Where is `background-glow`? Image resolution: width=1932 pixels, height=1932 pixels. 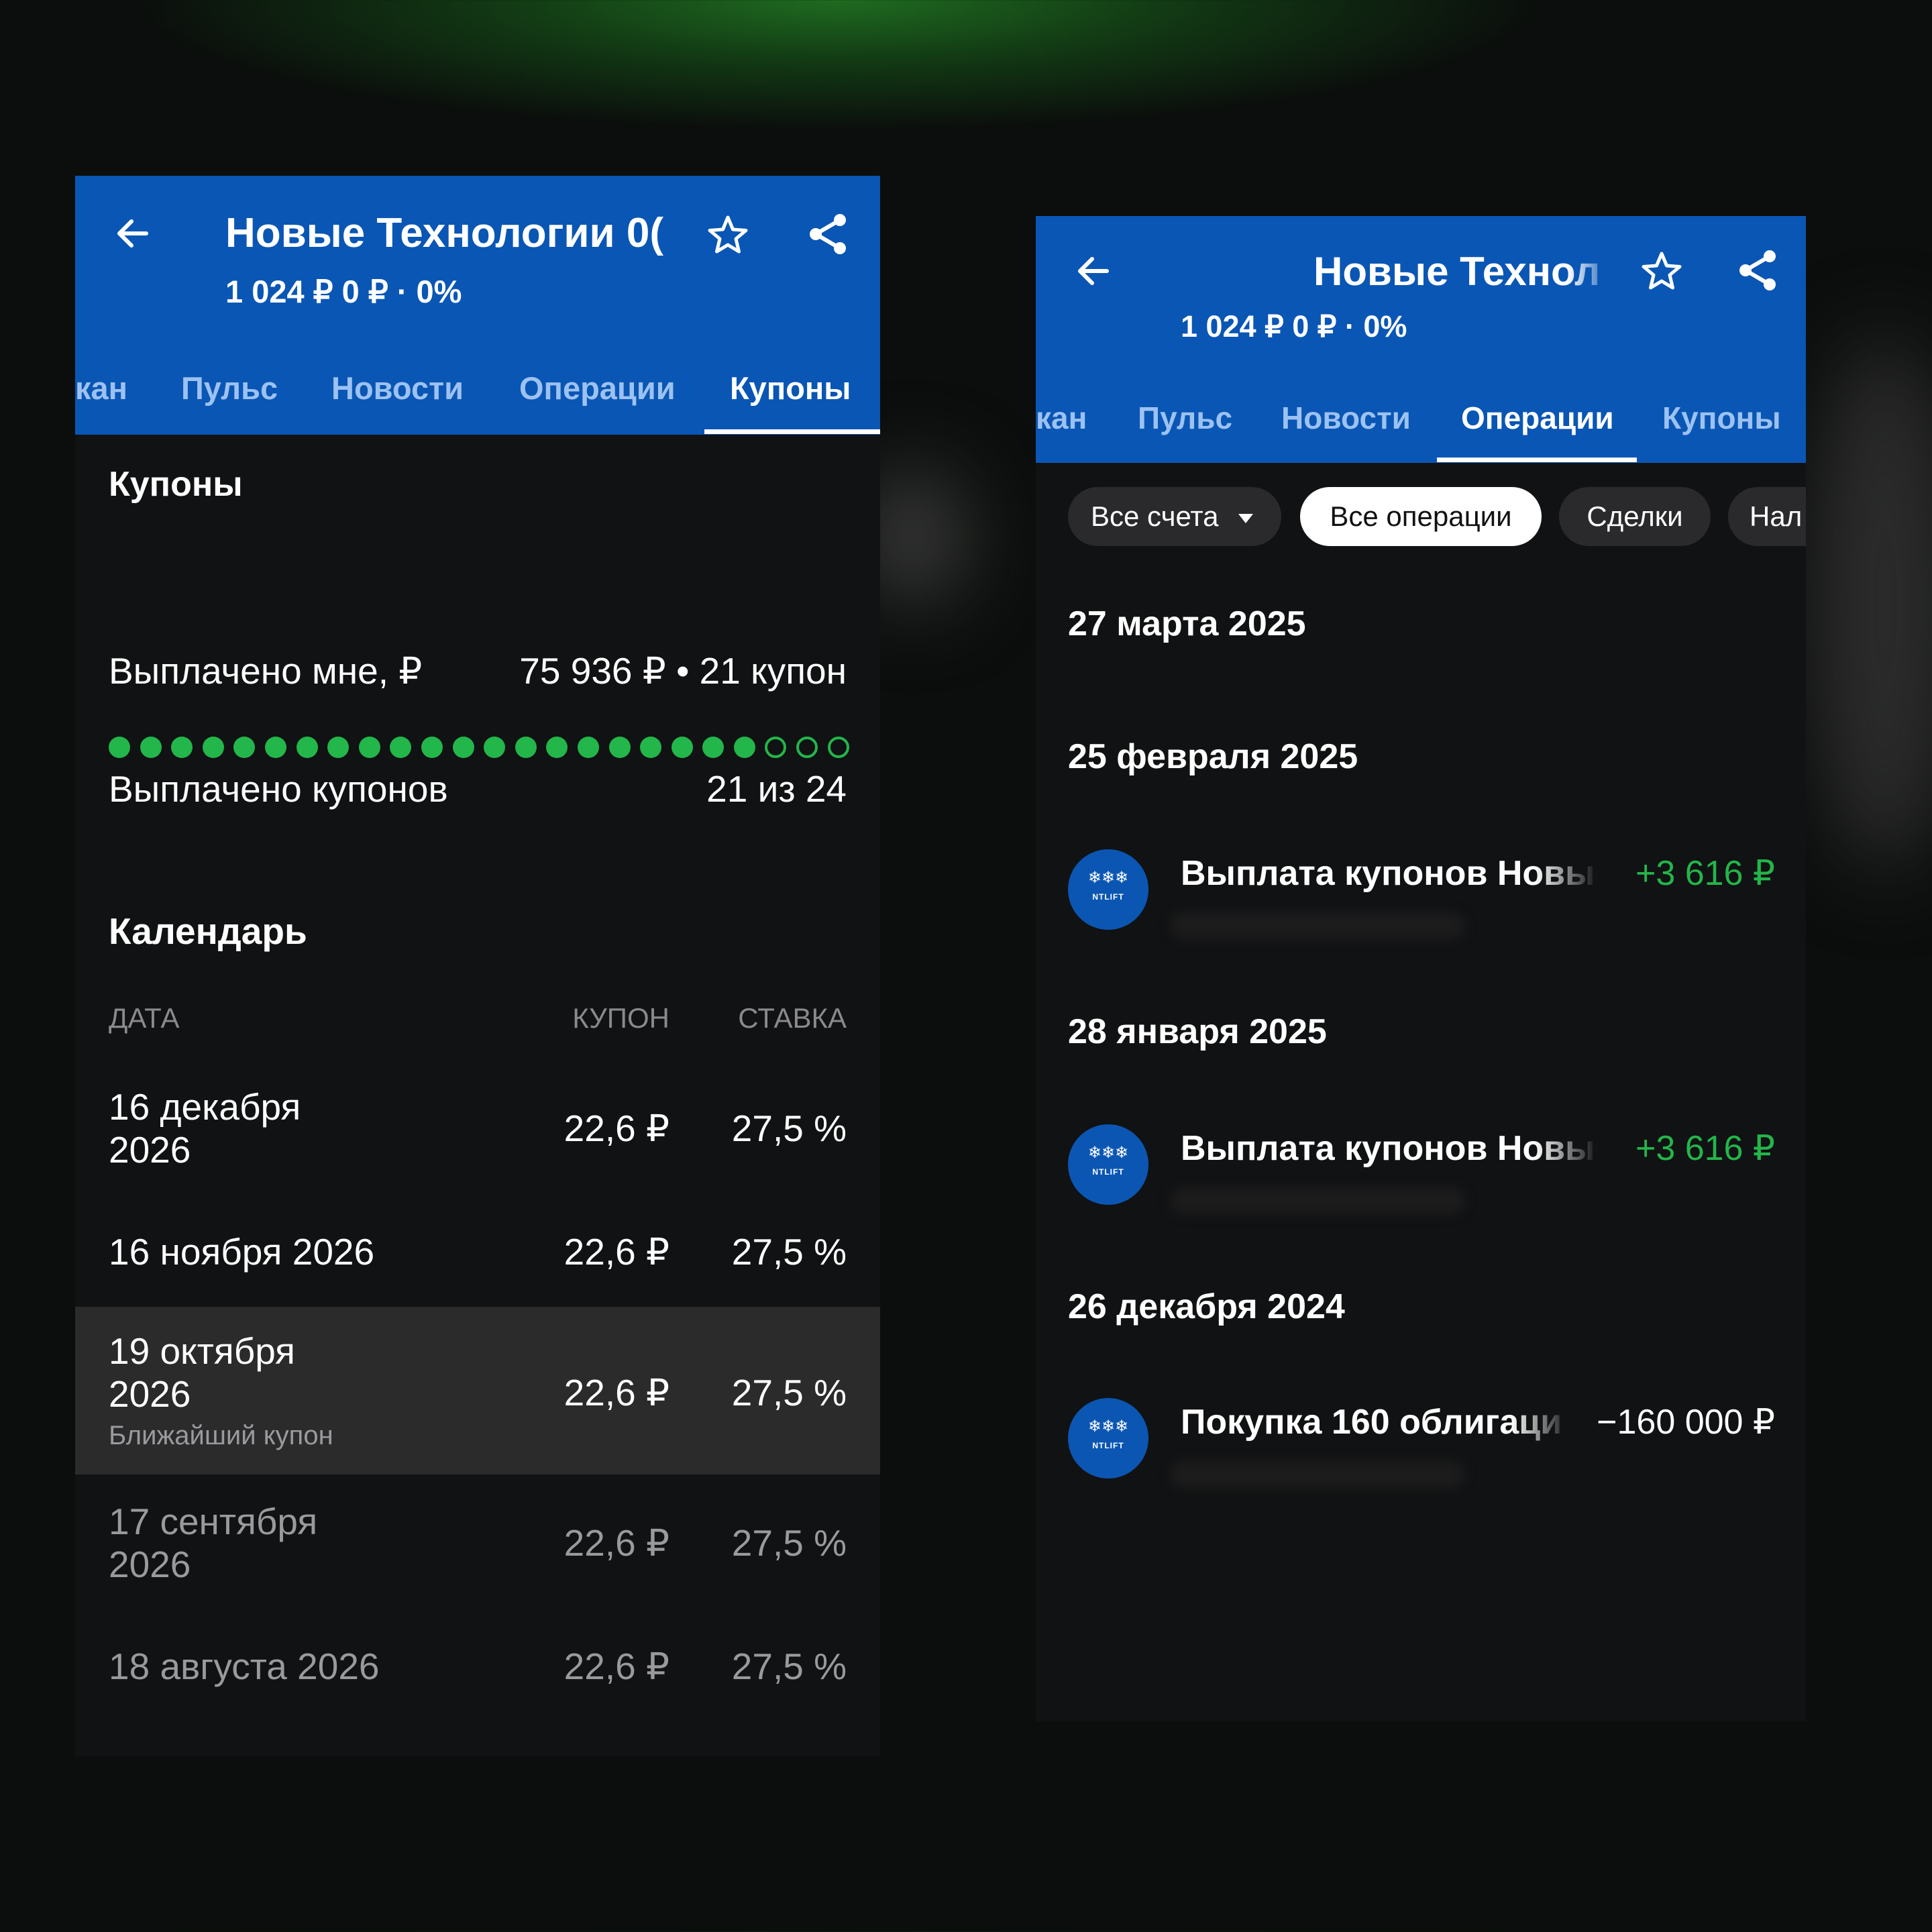 background-glow is located at coordinates (1871, 603).